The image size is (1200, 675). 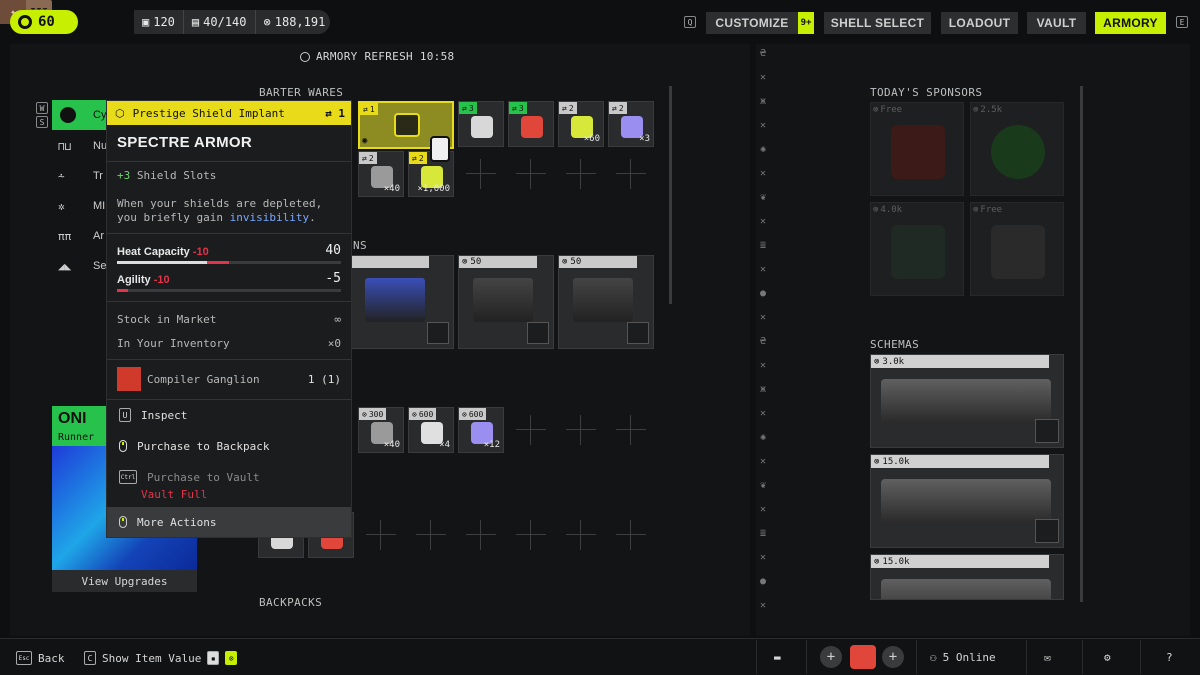 What do you see at coordinates (917, 249) in the screenshot?
I see `sponsor-card: ⊗ 4.0k` at bounding box center [917, 249].